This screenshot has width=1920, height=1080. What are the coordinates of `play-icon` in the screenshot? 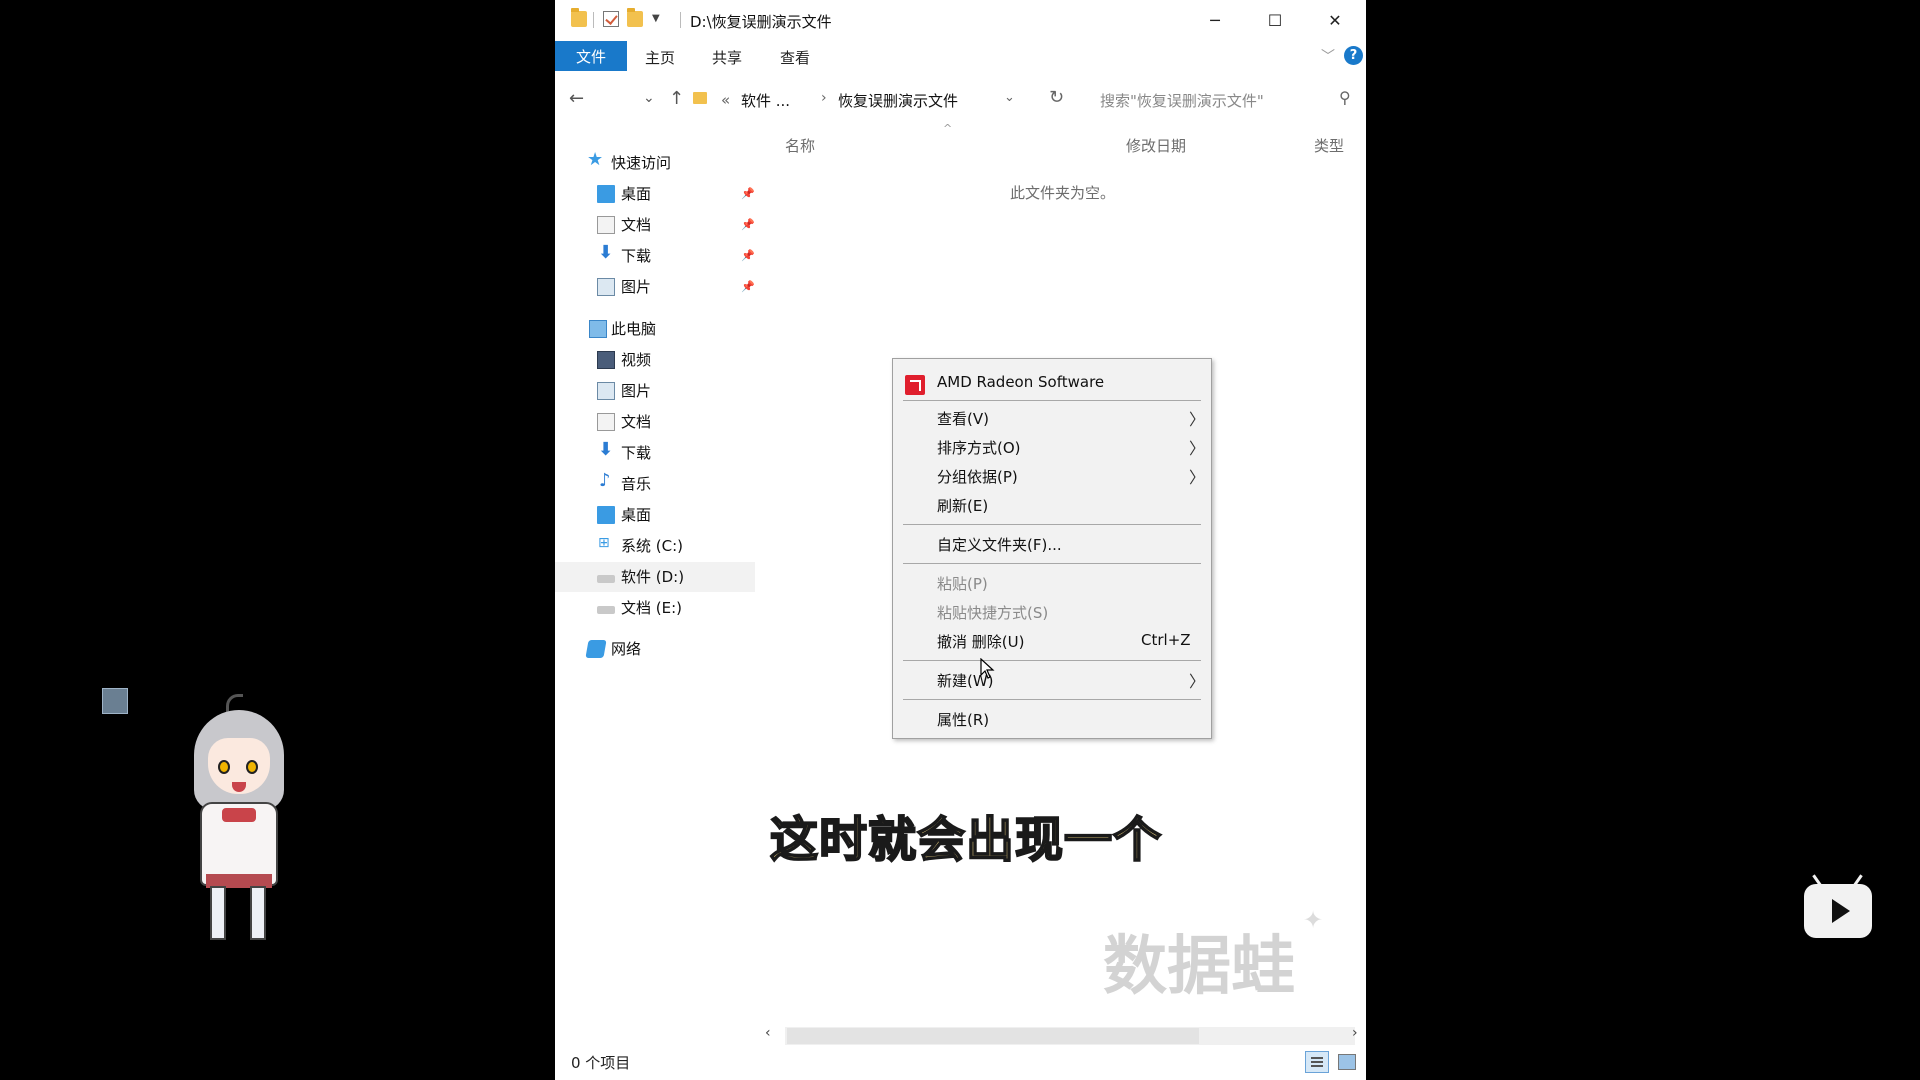 It's located at (1841, 911).